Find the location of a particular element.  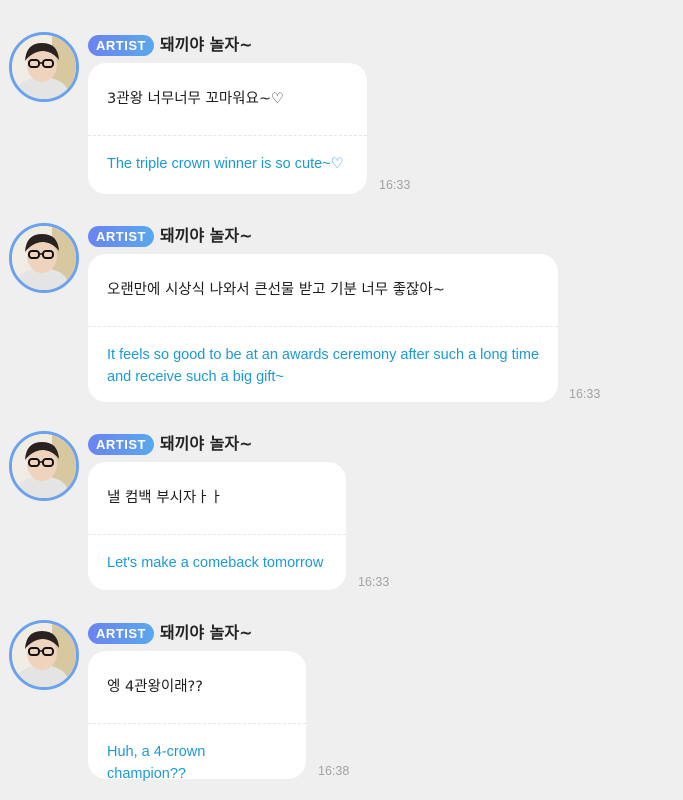

message-timestamp: 16:38 is located at coordinates (334, 771).